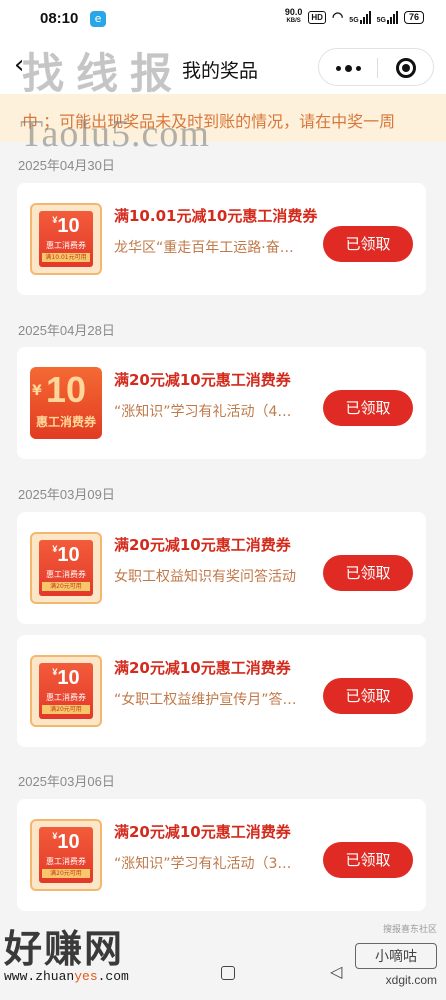 Image resolution: width=446 pixels, height=1000 pixels. I want to click on watermark-top: 找线报, so click(103, 73).